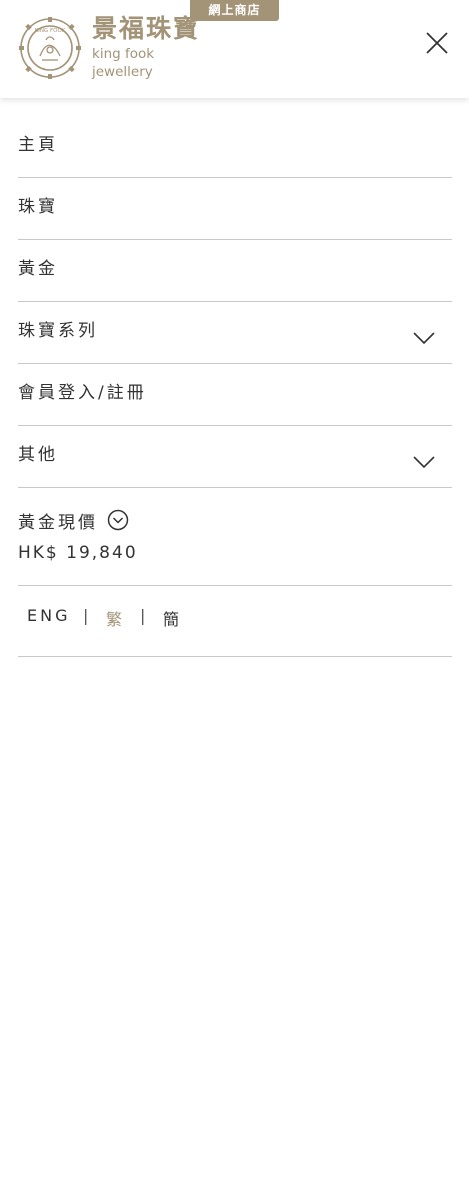  Describe the element at coordinates (235, 395) in the screenshot. I see `menu-item-login-register: 會員登入/註冊` at that location.